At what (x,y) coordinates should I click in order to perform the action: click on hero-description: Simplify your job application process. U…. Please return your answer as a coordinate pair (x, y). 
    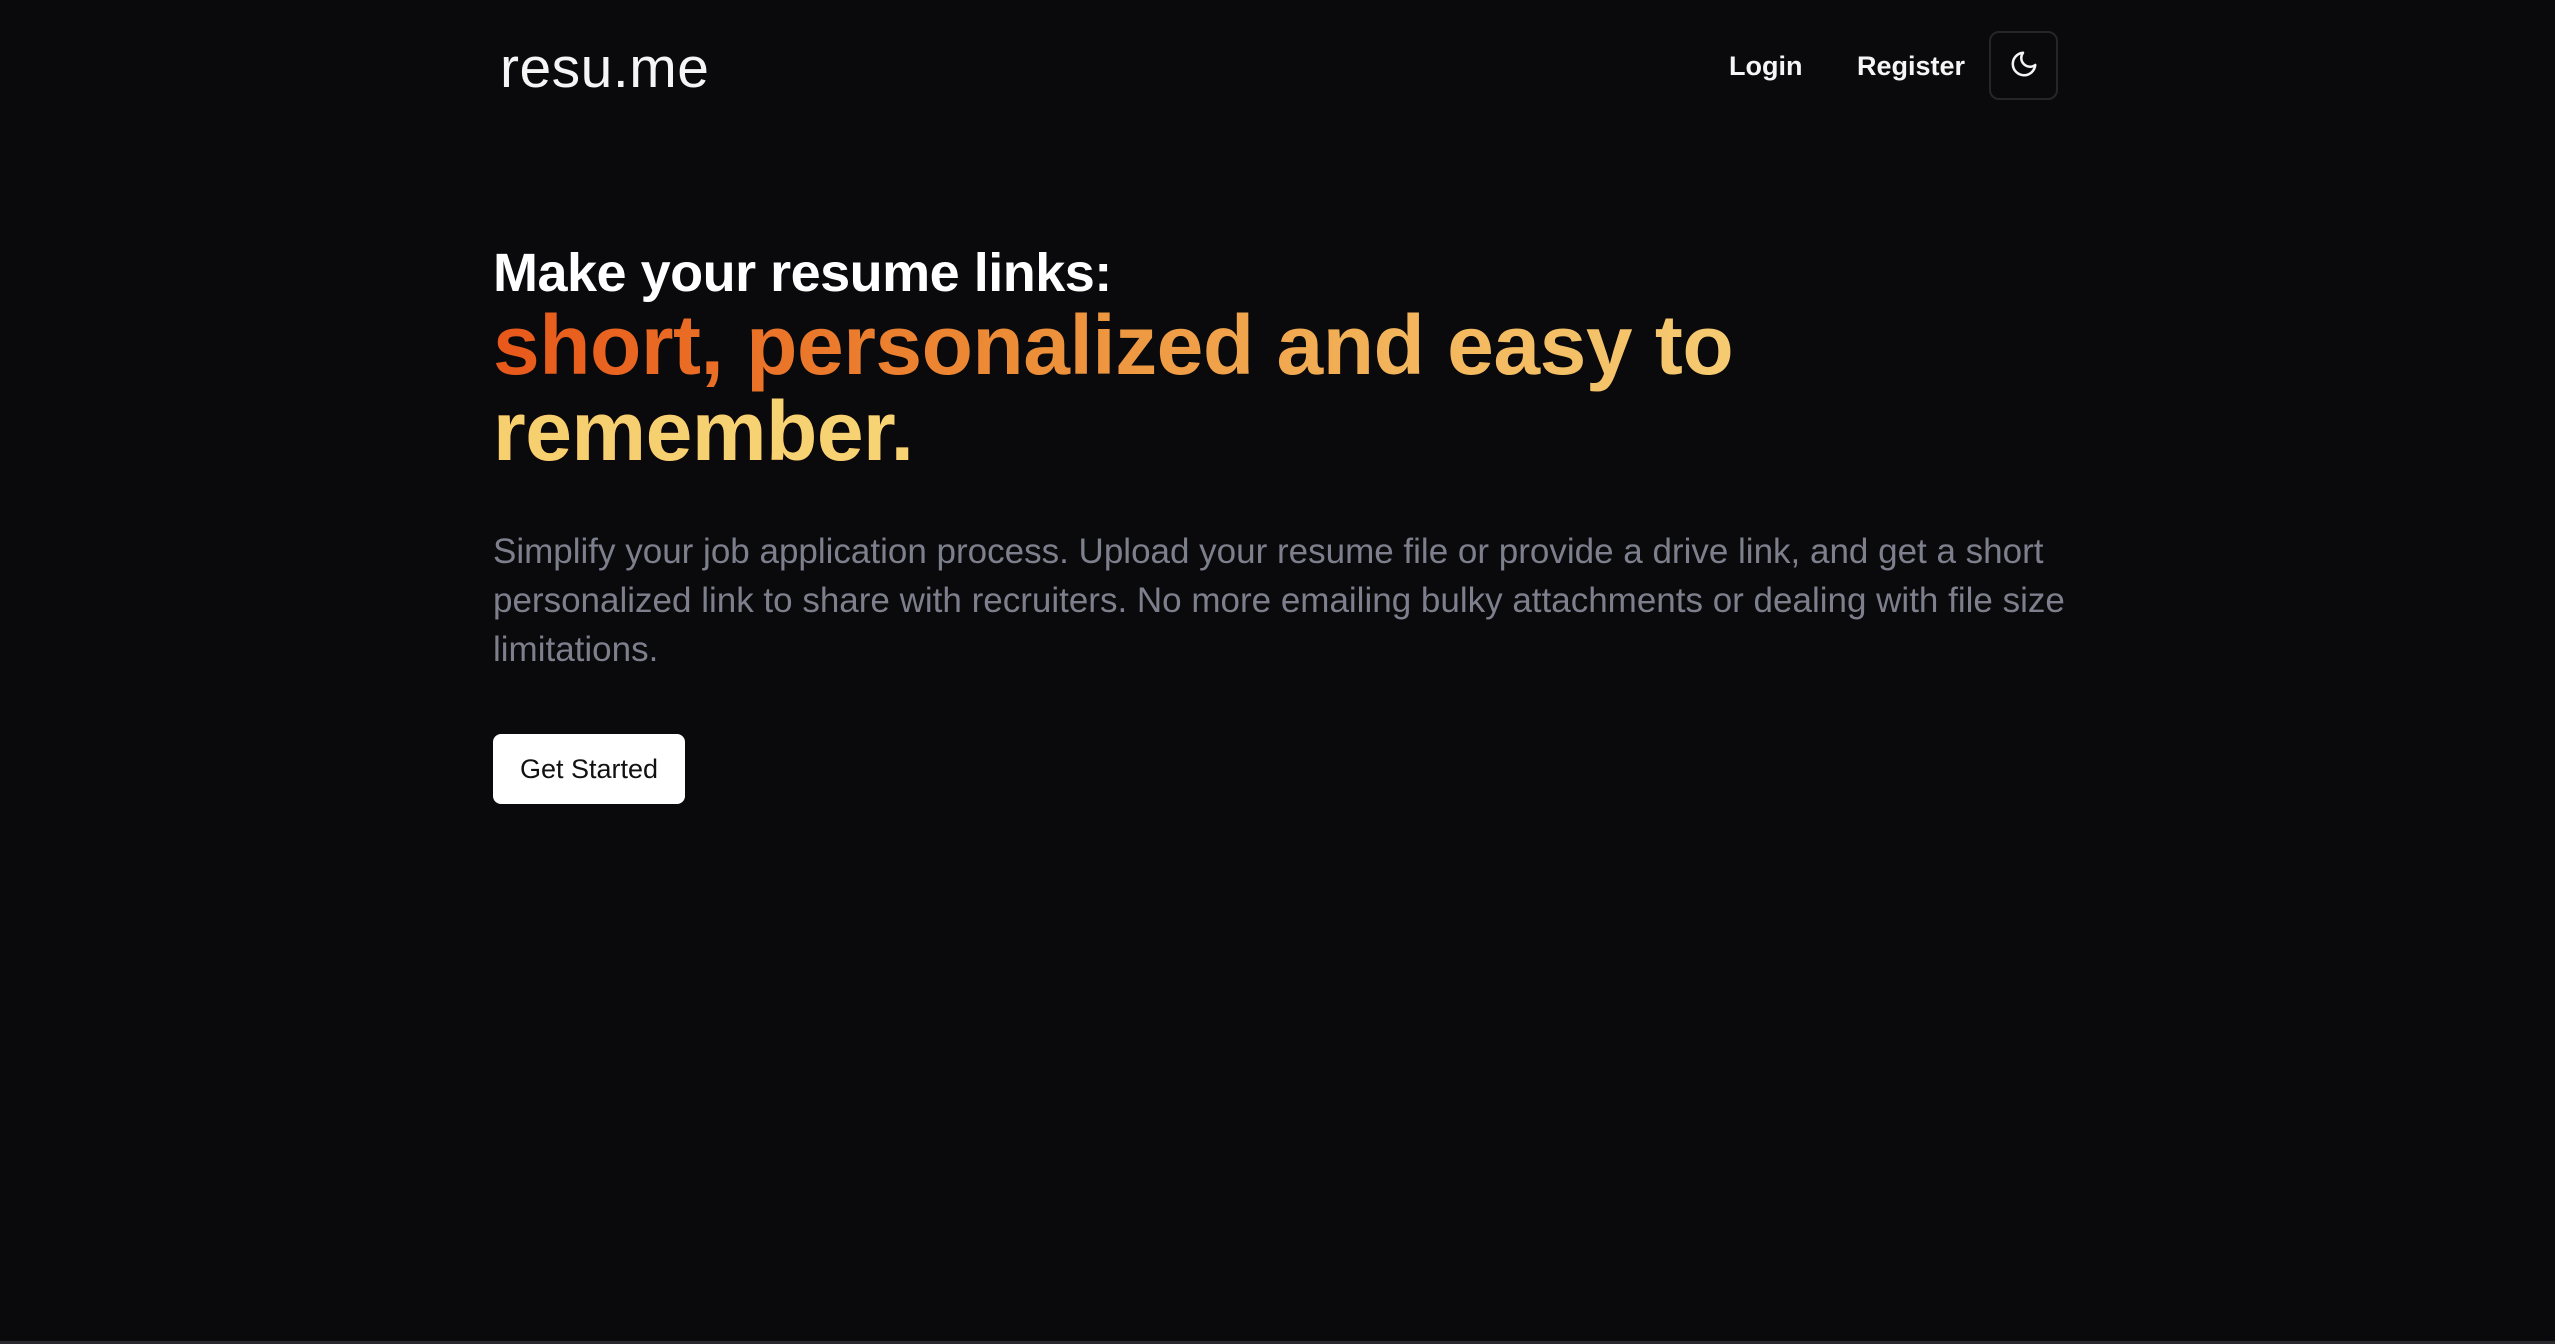
    Looking at the image, I should click on (1279, 600).